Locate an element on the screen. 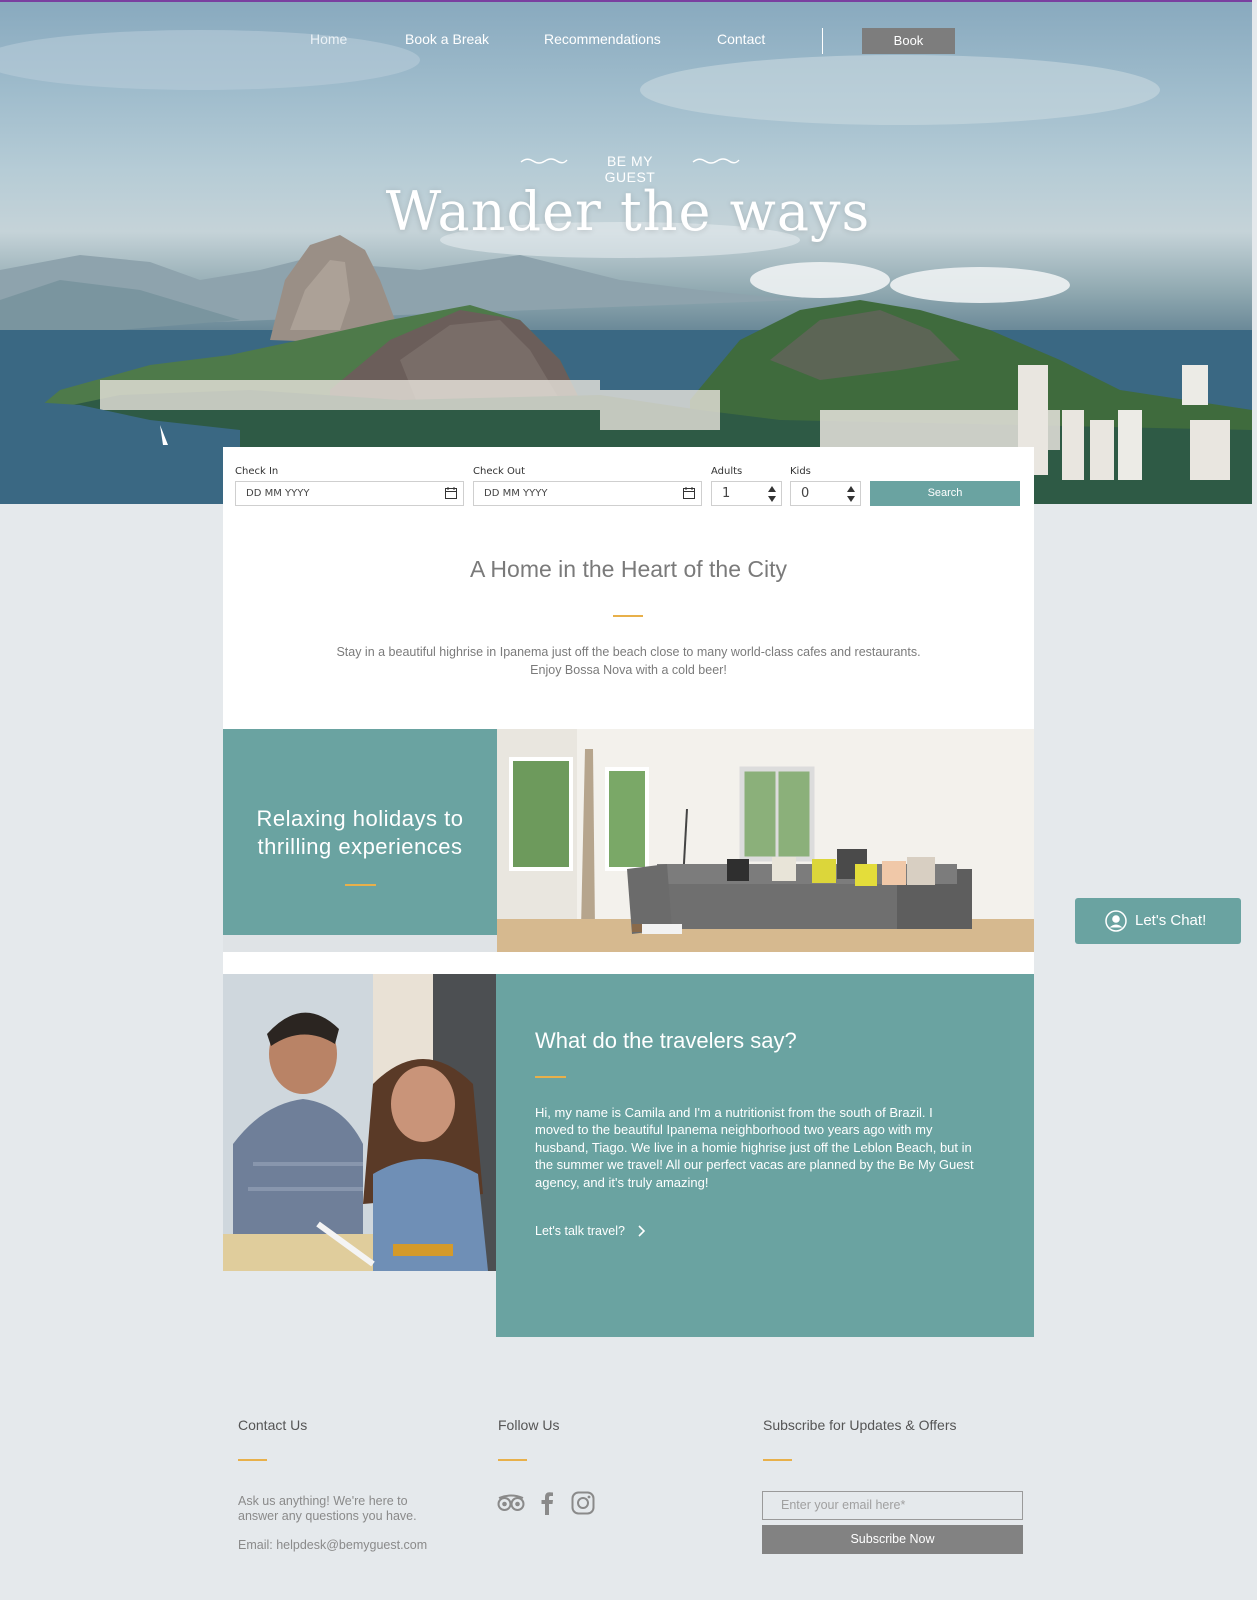 This screenshot has width=1257, height=1600. email-field: Enter your email here* is located at coordinates (892, 1505).